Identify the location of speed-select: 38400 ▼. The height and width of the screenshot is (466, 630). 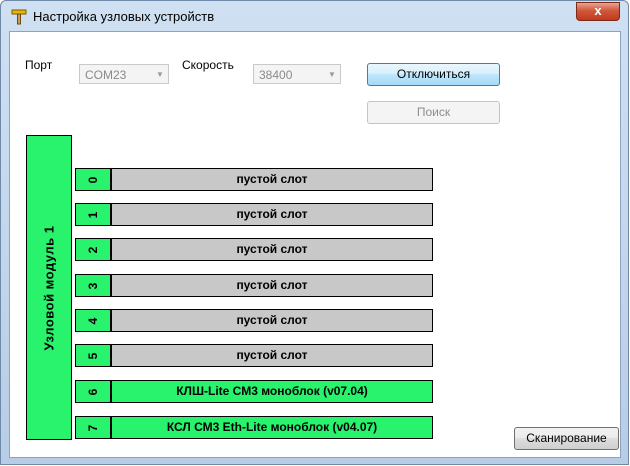
(297, 74).